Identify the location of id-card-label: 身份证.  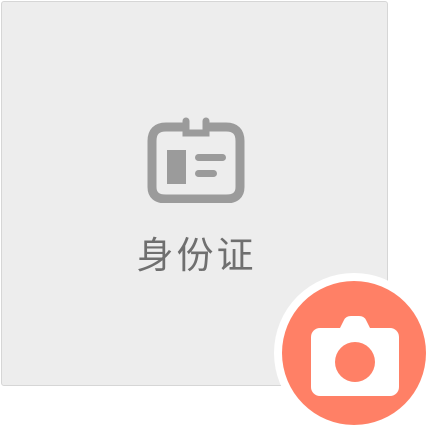
(196, 255).